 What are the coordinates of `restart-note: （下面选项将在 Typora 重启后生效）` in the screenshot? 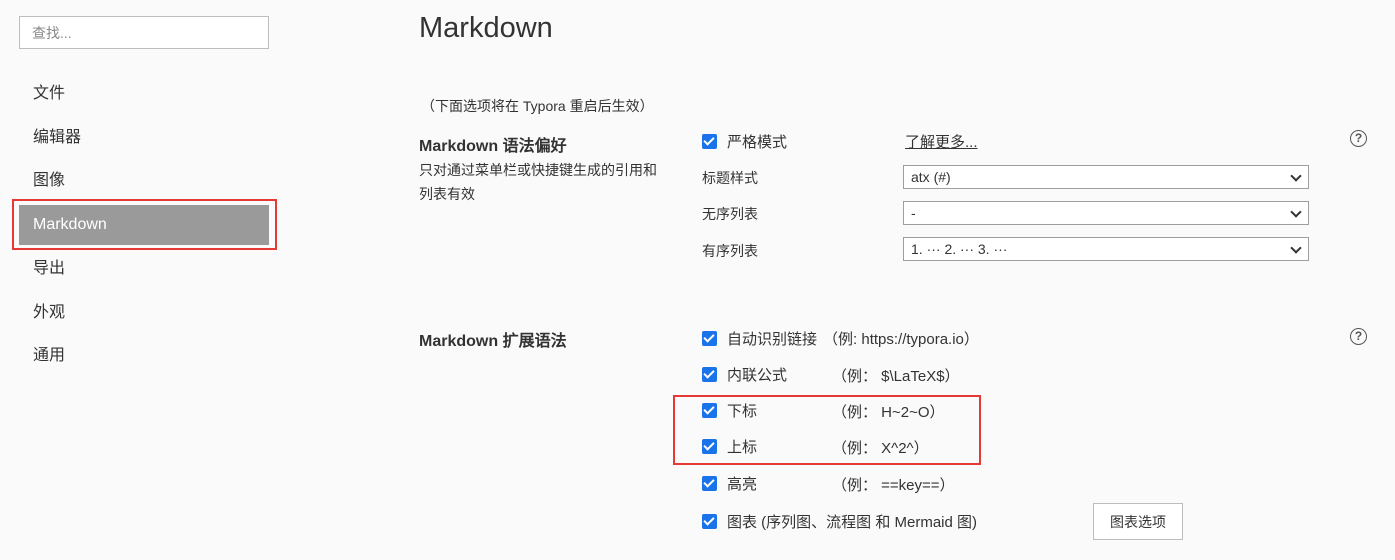 It's located at (537, 106).